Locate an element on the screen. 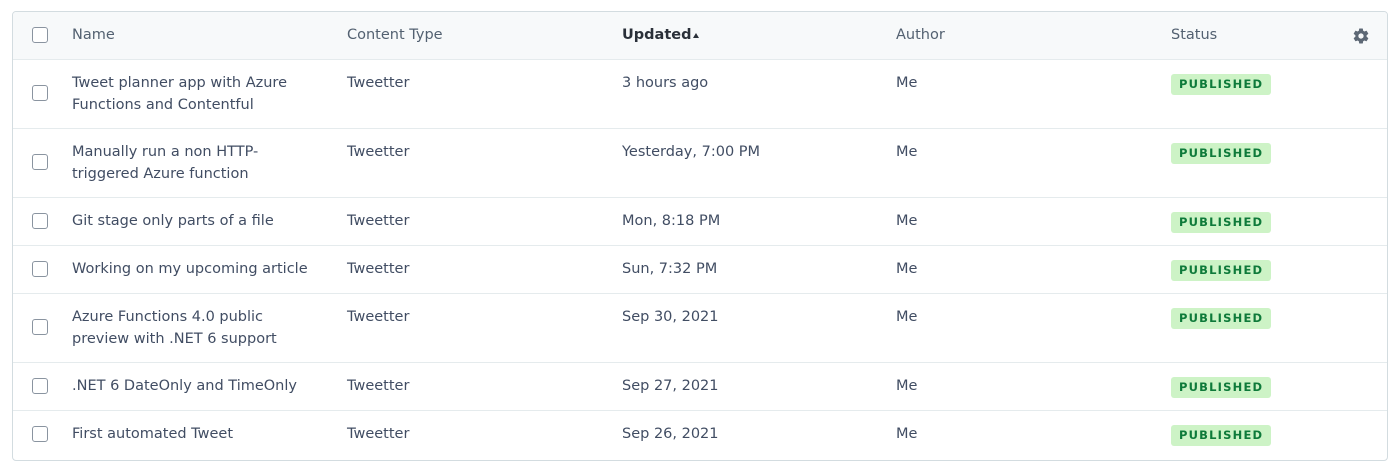 This screenshot has height=471, width=1400. table-header: Name Content Type Updated Author Status is located at coordinates (700, 36).